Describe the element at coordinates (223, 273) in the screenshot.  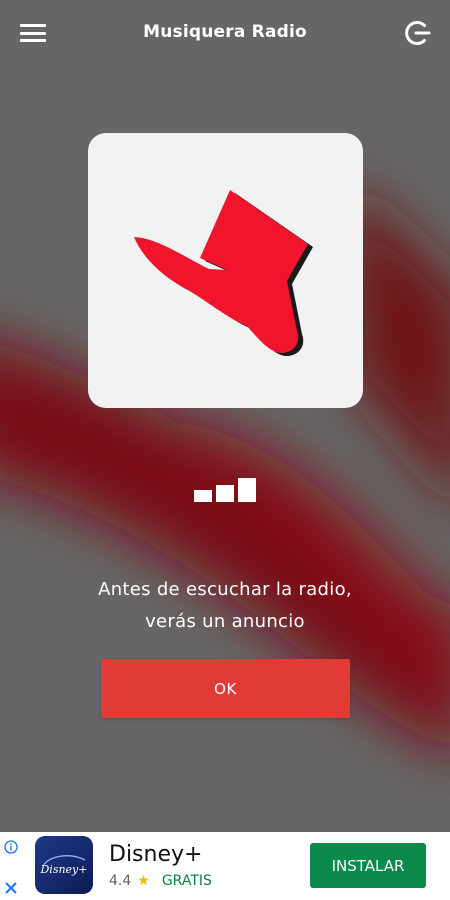
I see `musiquera-logo-icon` at that location.